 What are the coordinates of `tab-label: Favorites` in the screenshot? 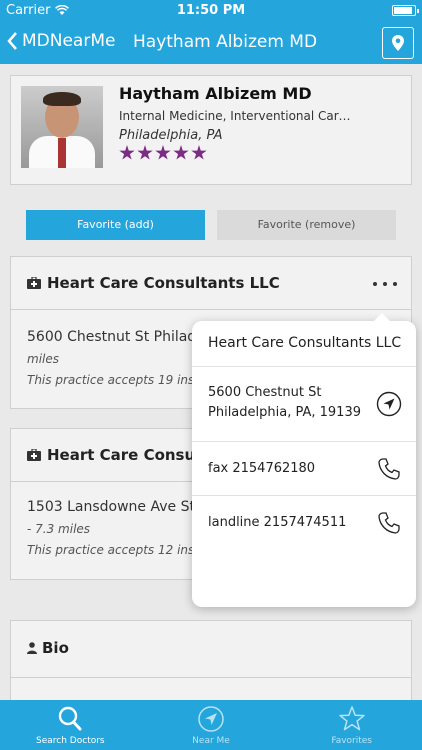 It's located at (351, 741).